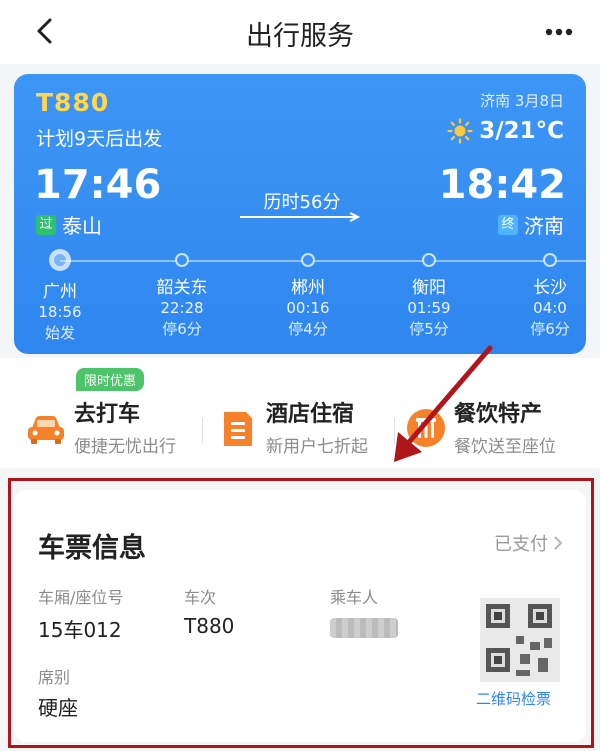  What do you see at coordinates (46, 430) in the screenshot?
I see `car-icon` at bounding box center [46, 430].